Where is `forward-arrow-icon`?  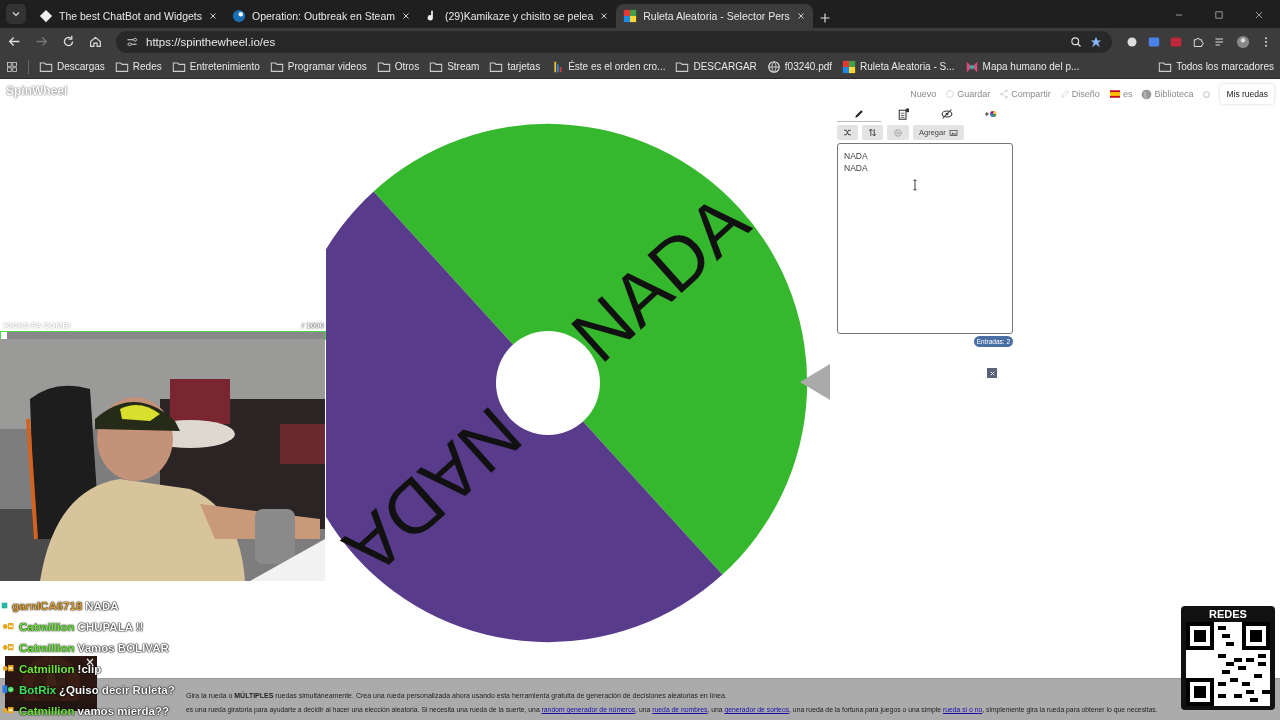 forward-arrow-icon is located at coordinates (41, 41).